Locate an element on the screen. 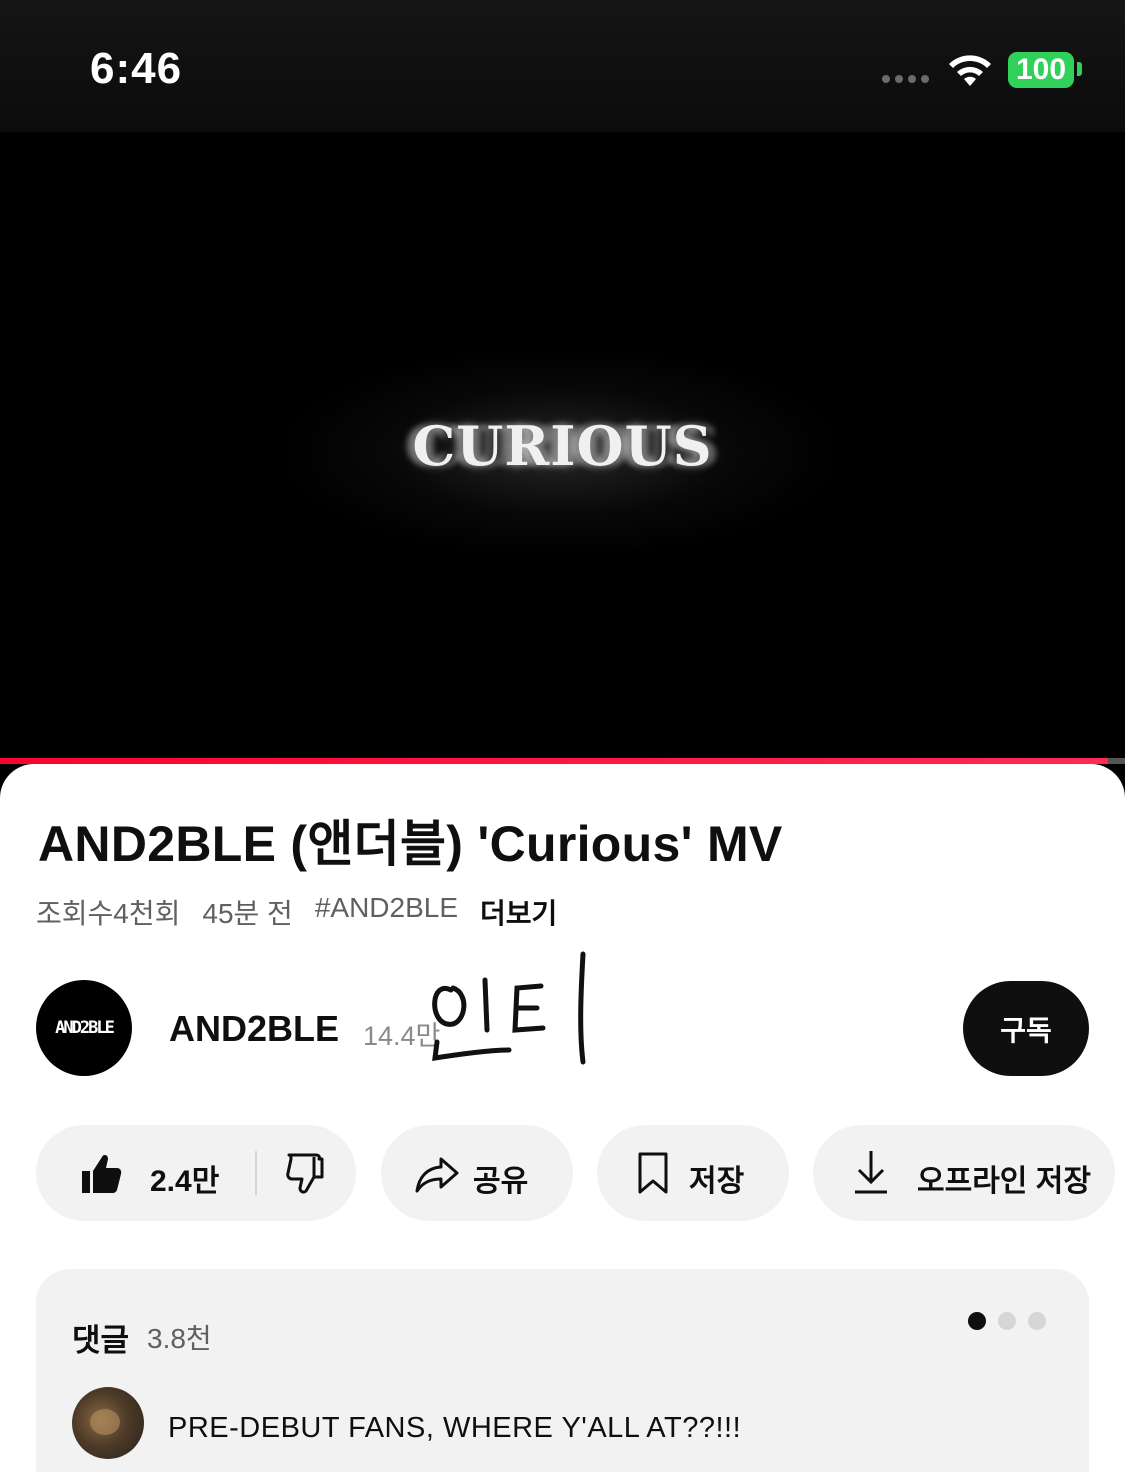  bookmark-icon is located at coordinates (653, 1173).